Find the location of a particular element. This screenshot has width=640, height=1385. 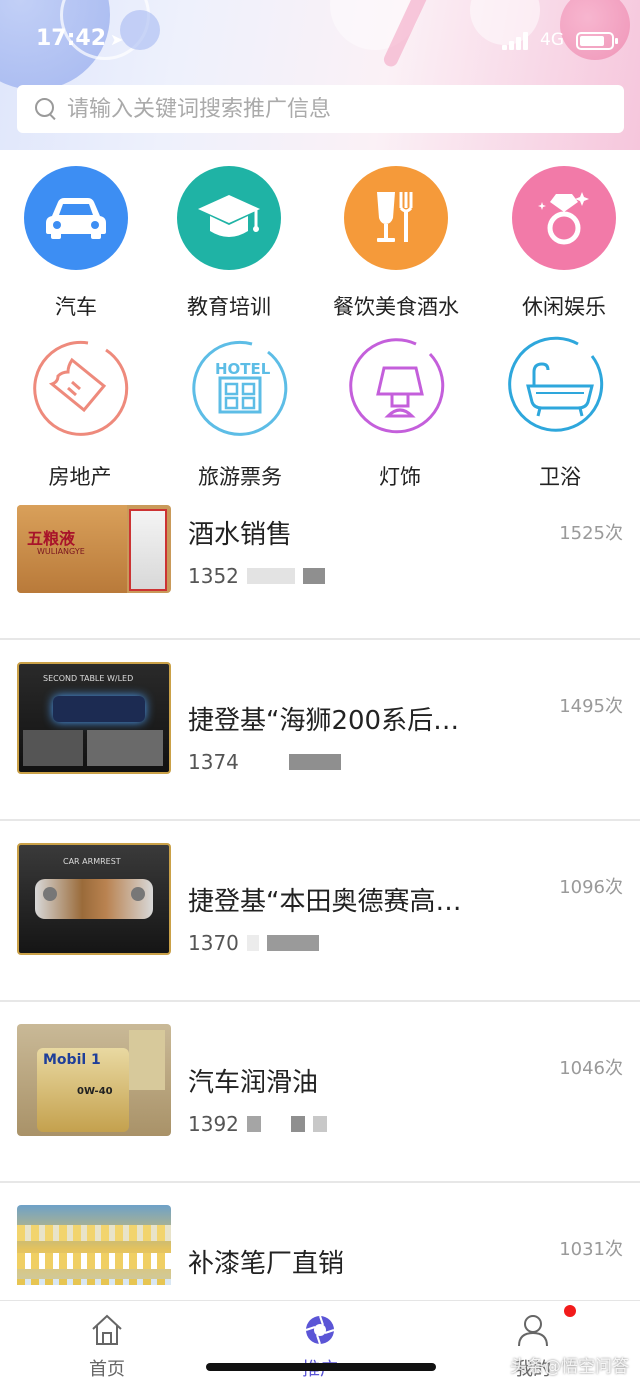

search-bar is located at coordinates (320, 109).